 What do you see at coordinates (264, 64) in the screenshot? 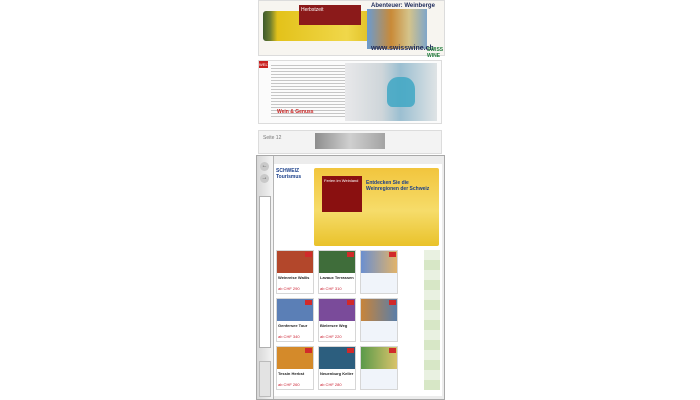
I see `article-brand-badge: WELT` at bounding box center [264, 64].